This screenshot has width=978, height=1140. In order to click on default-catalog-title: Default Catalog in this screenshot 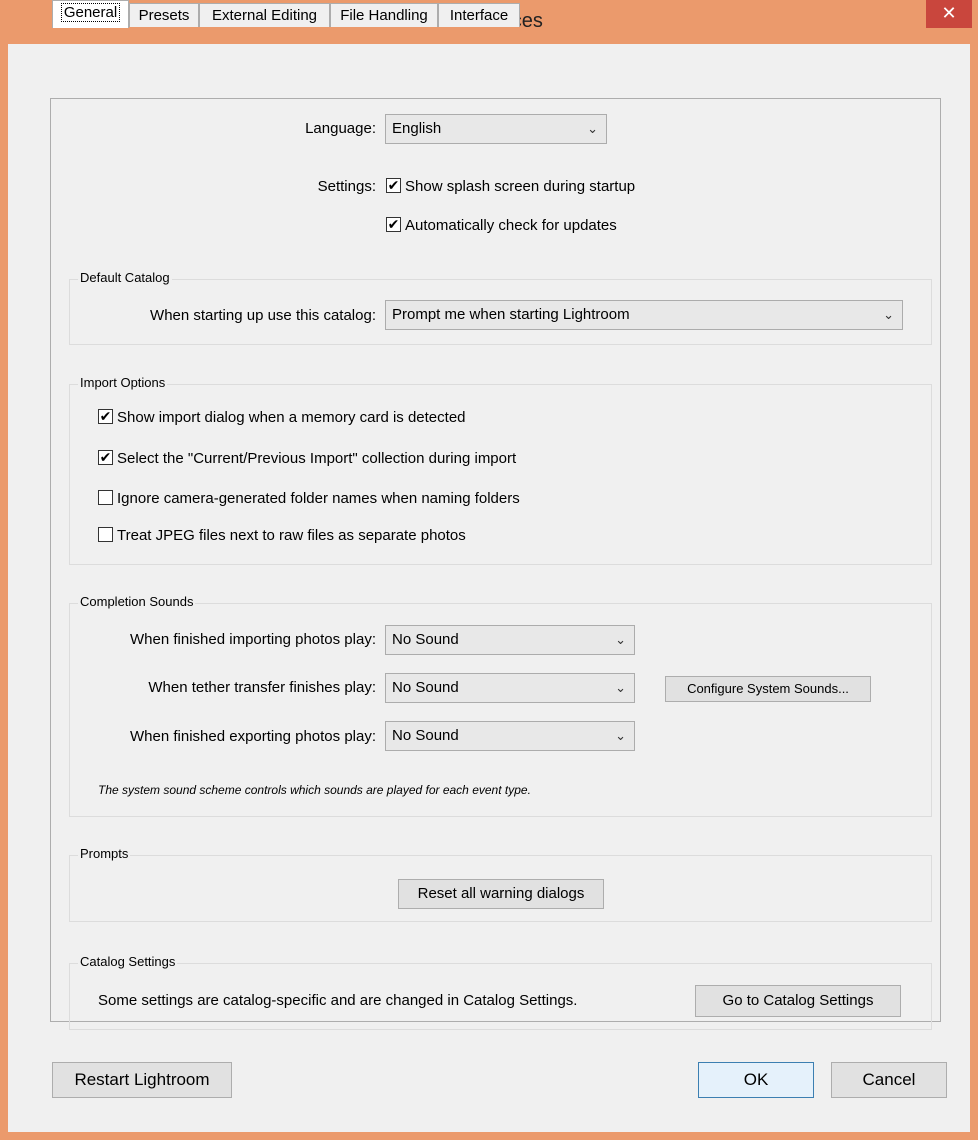, I will do `click(125, 277)`.